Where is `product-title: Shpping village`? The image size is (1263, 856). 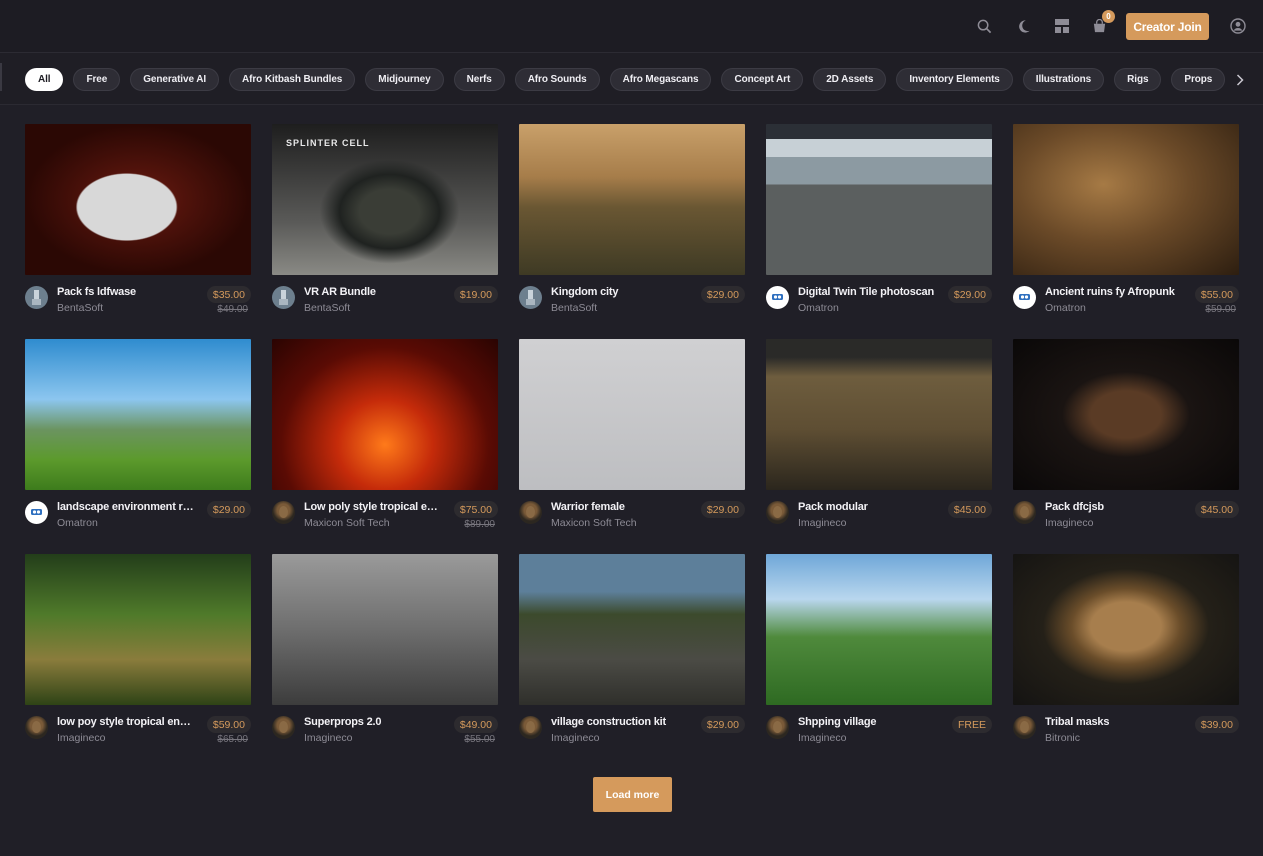
product-title: Shpping village is located at coordinates (867, 722).